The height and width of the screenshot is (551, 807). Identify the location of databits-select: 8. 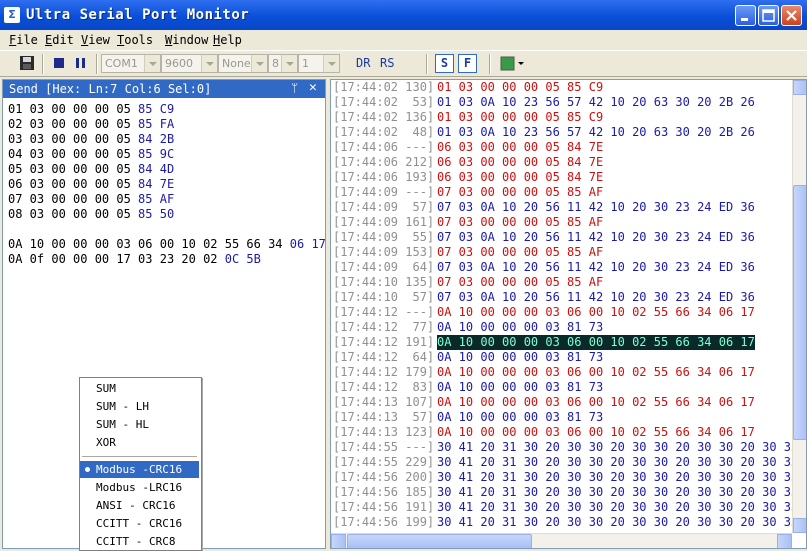
(283, 63).